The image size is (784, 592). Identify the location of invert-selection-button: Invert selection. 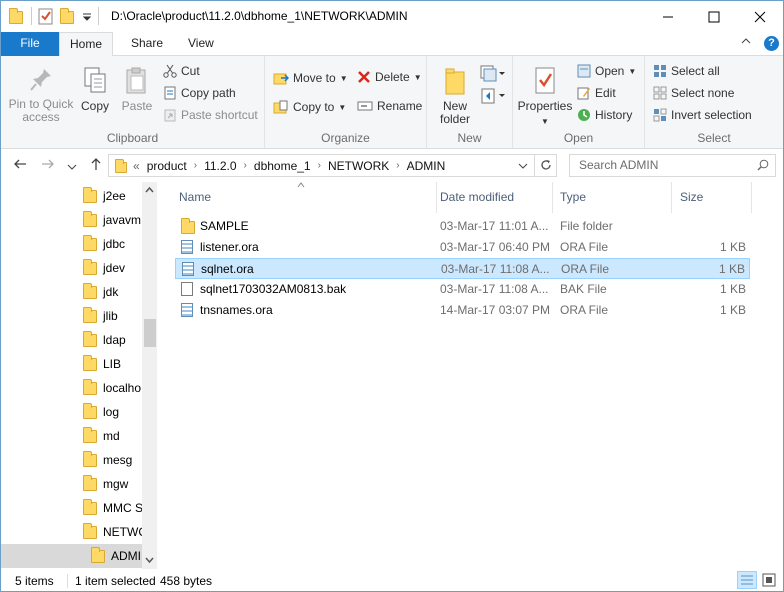
(702, 115).